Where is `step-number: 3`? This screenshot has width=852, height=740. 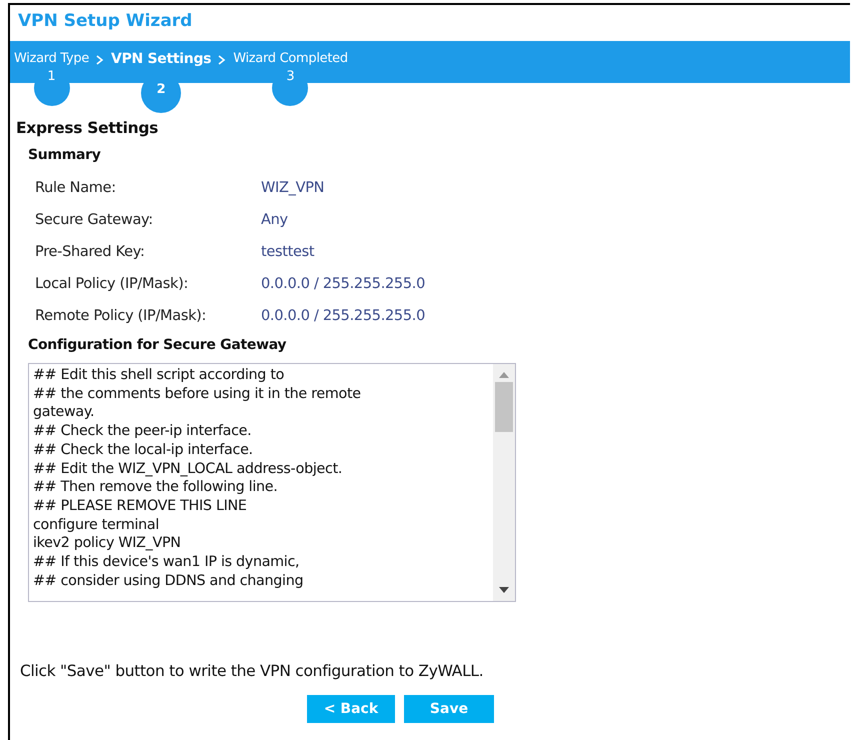
step-number: 3 is located at coordinates (290, 88).